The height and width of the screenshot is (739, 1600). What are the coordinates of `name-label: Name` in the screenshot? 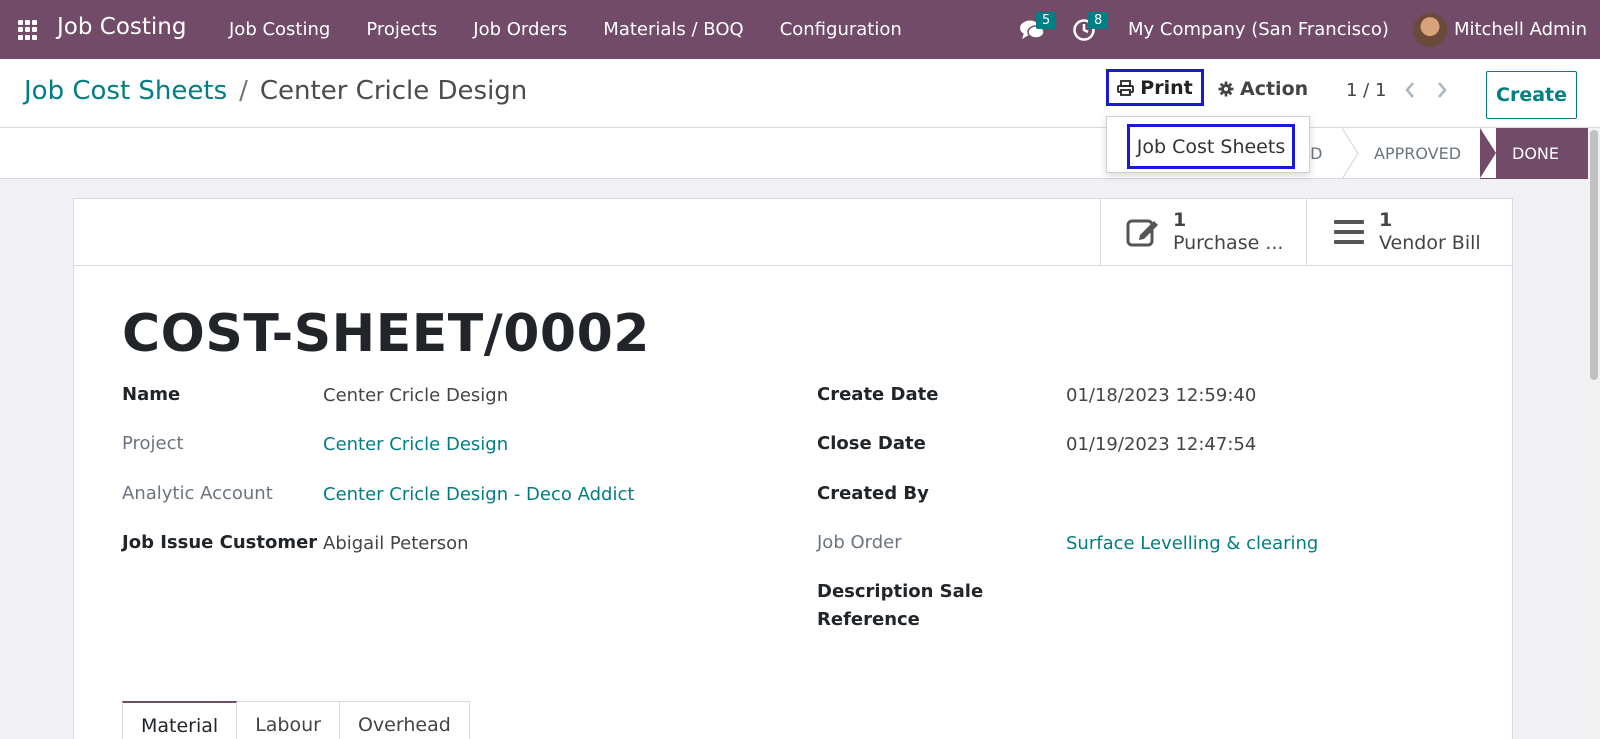 It's located at (151, 394).